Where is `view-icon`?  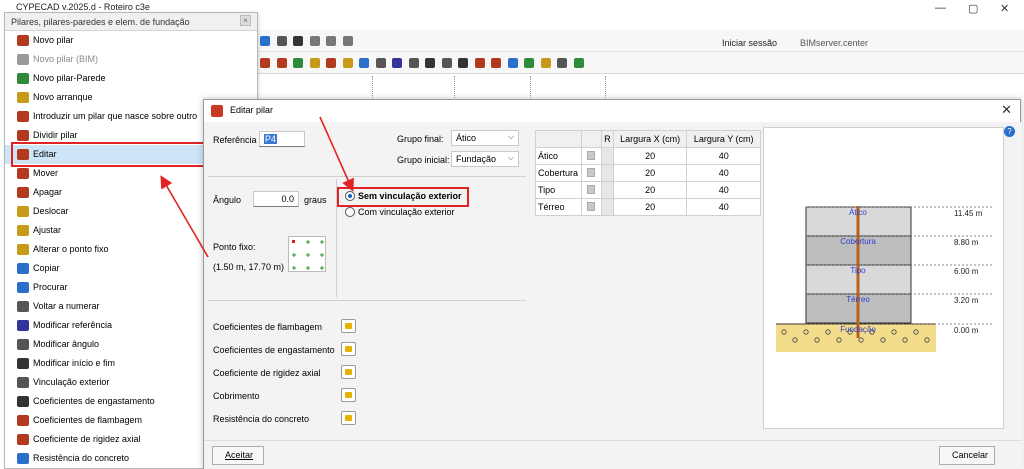
view-icon is located at coordinates (281, 41).